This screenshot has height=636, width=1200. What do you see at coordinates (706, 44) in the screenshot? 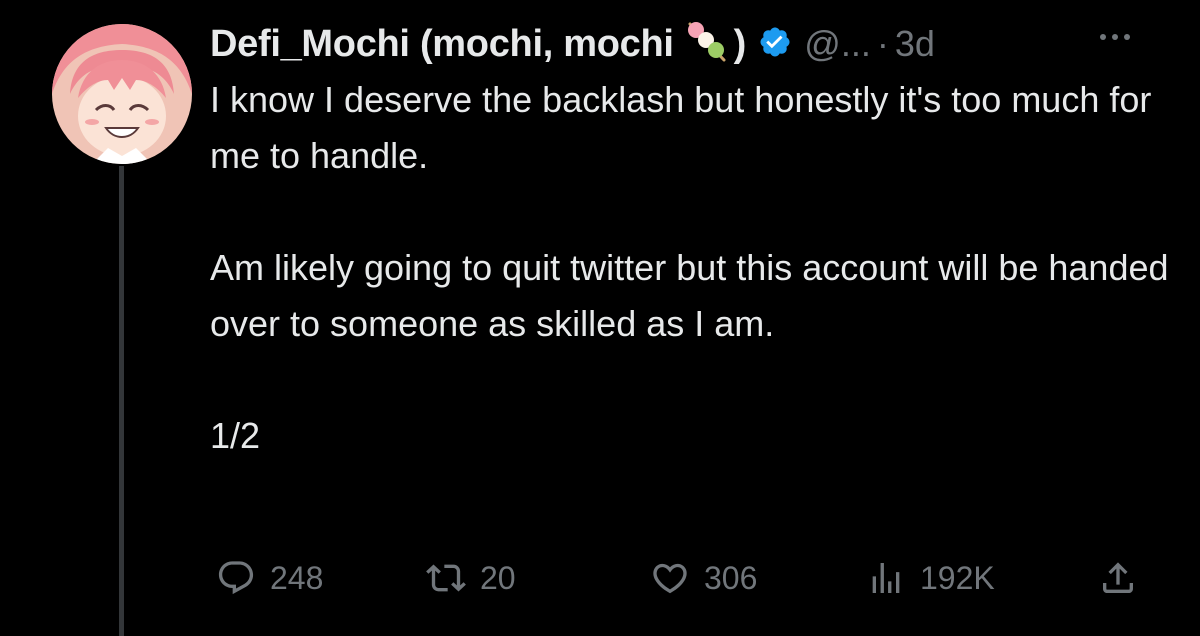
I see `dango-icon` at bounding box center [706, 44].